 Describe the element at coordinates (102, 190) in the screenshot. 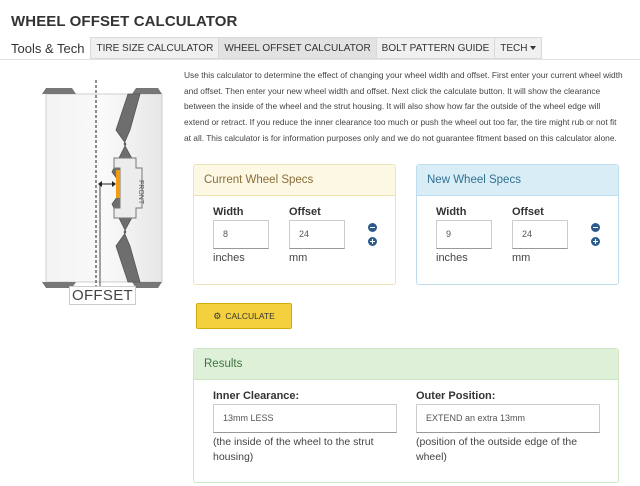

I see `wheel-cross-section-image` at that location.